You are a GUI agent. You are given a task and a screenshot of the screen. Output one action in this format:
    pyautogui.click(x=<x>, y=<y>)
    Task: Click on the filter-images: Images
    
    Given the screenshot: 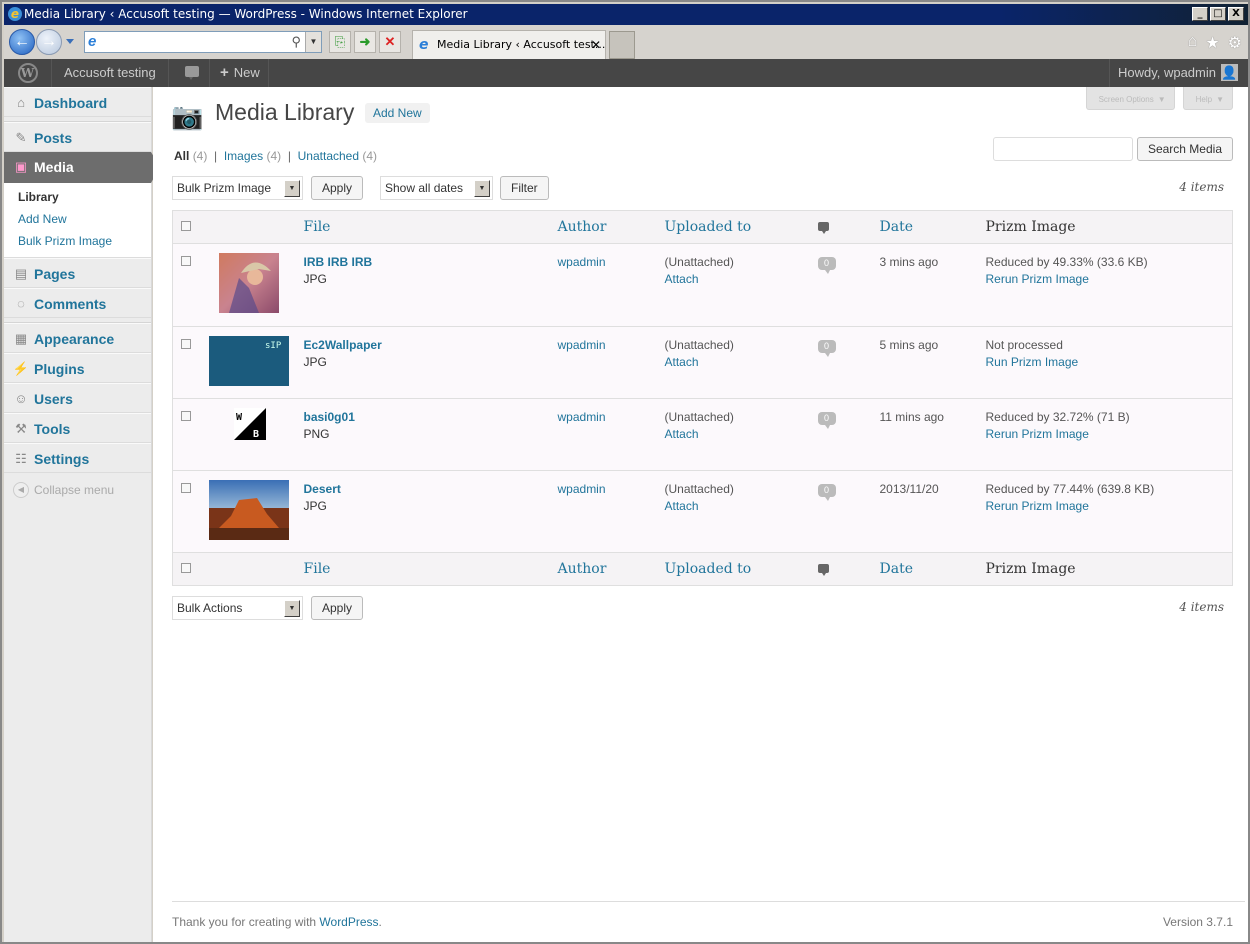 What is the action you would take?
    pyautogui.click(x=243, y=156)
    